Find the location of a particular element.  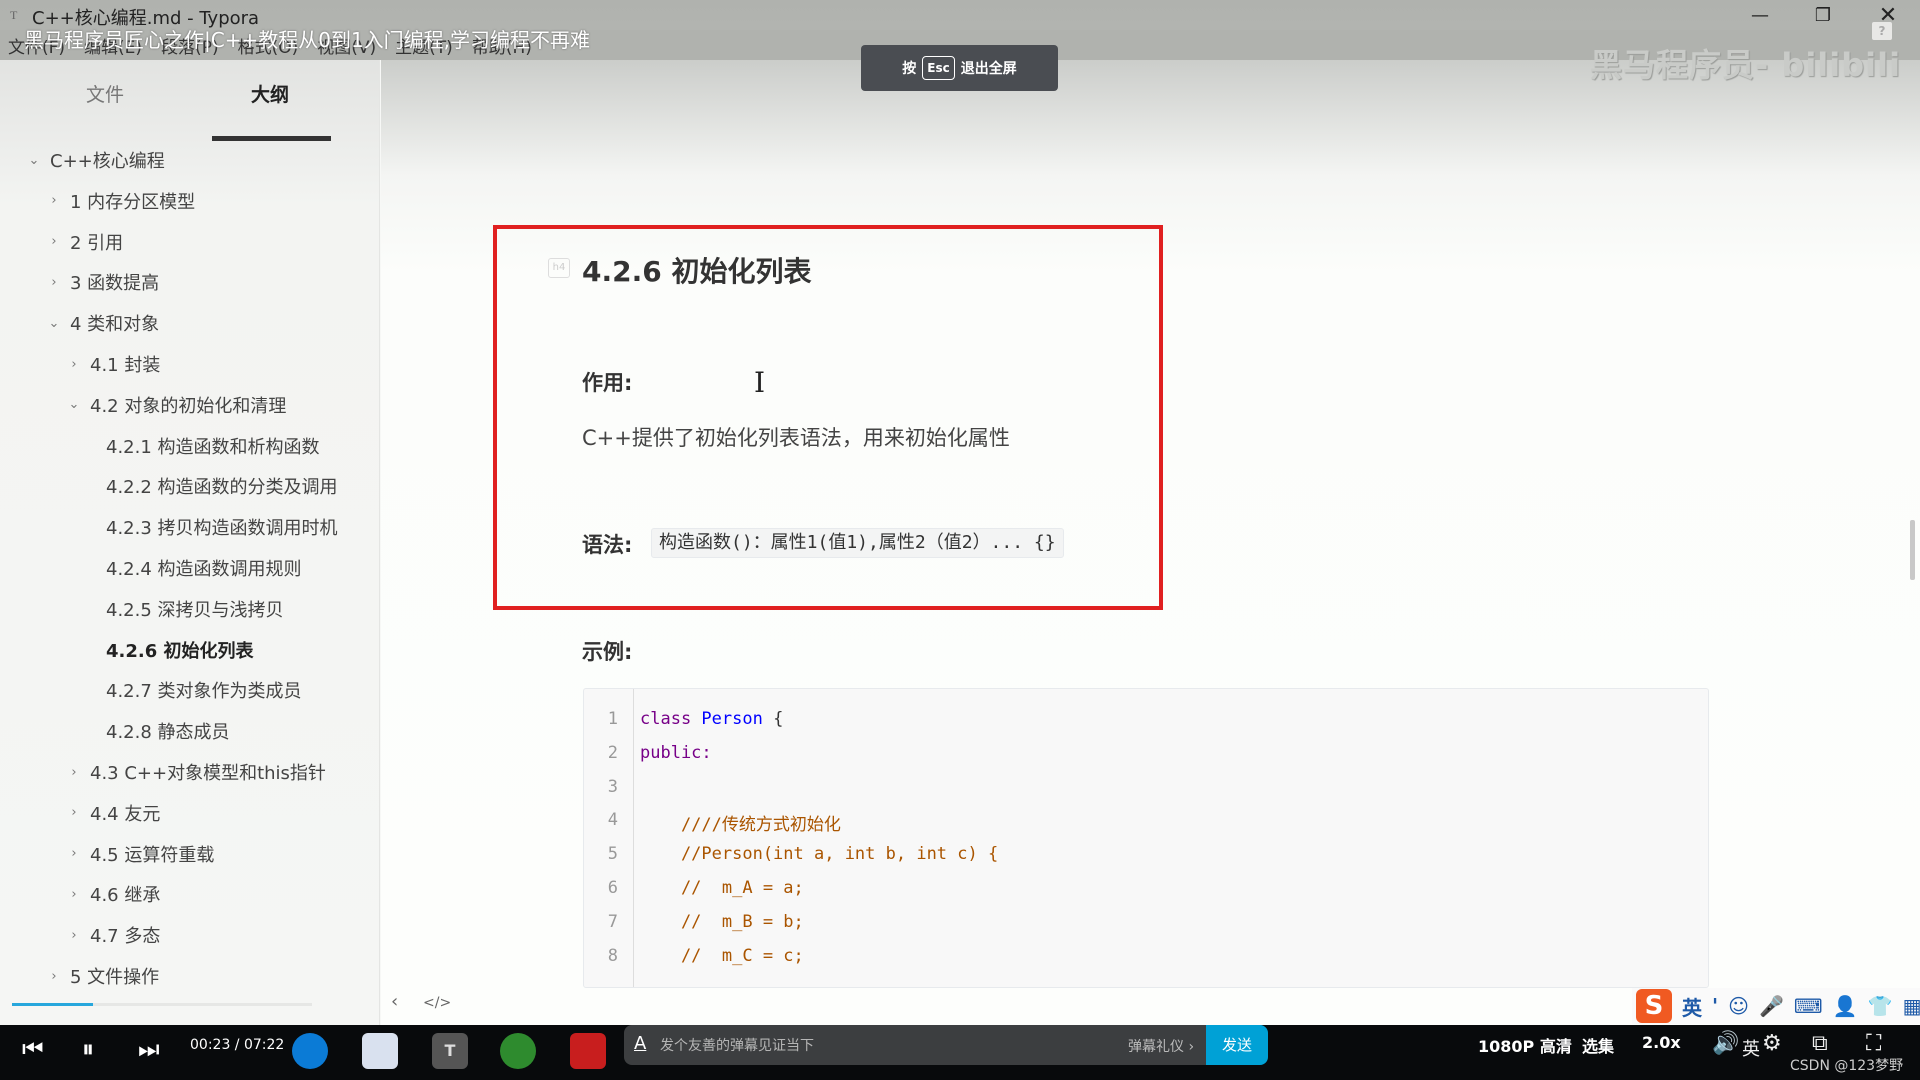

outline-item: › 4.7 多态 is located at coordinates (112, 935).